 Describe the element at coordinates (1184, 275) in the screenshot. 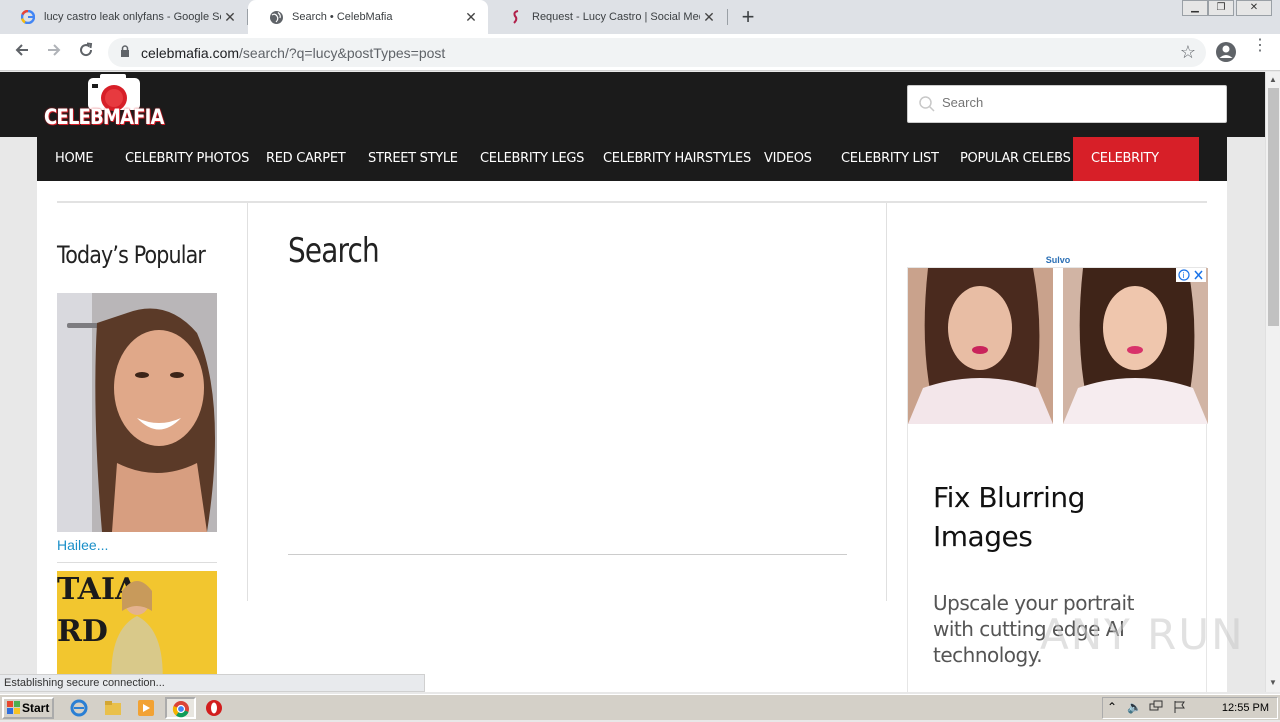

I see `svg-text: i` at that location.